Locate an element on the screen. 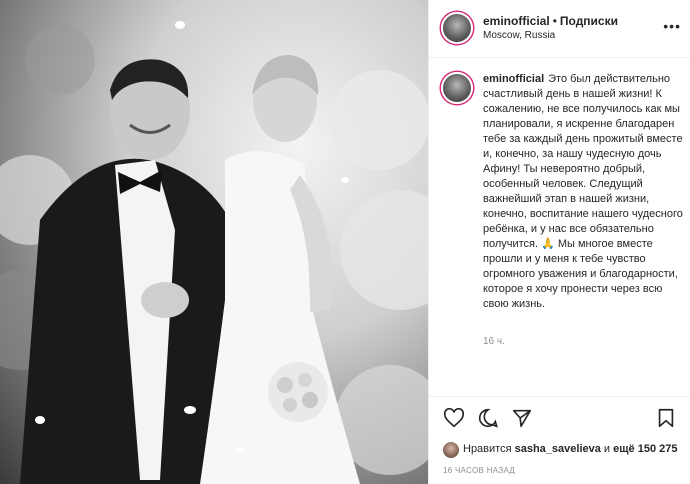 The image size is (690, 484). header-user-line: eminofficial • Подписки is located at coordinates (550, 21).